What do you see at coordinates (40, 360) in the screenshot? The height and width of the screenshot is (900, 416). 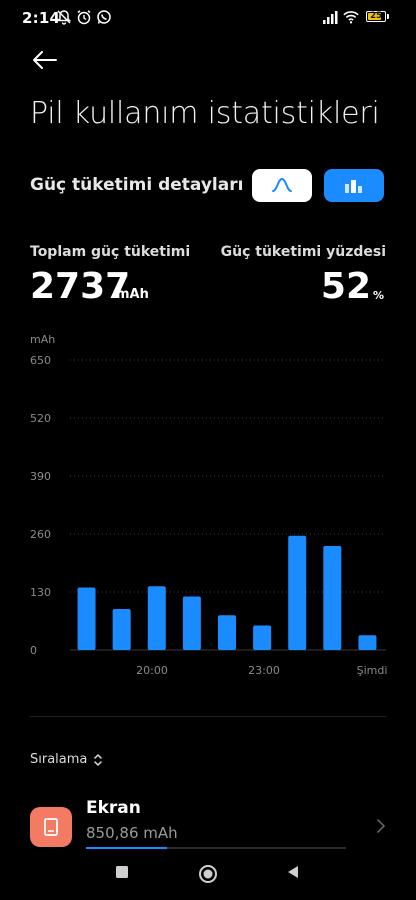 I see `y-tick-label: 650` at bounding box center [40, 360].